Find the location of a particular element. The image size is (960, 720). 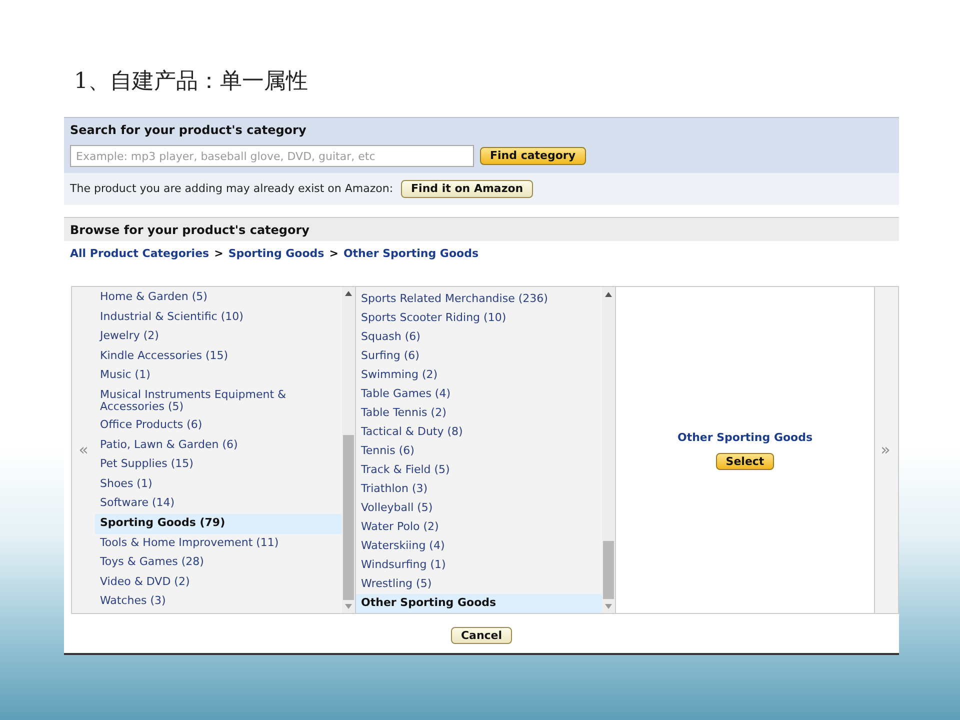

category-item: Triathlon (3) is located at coordinates (479, 489).